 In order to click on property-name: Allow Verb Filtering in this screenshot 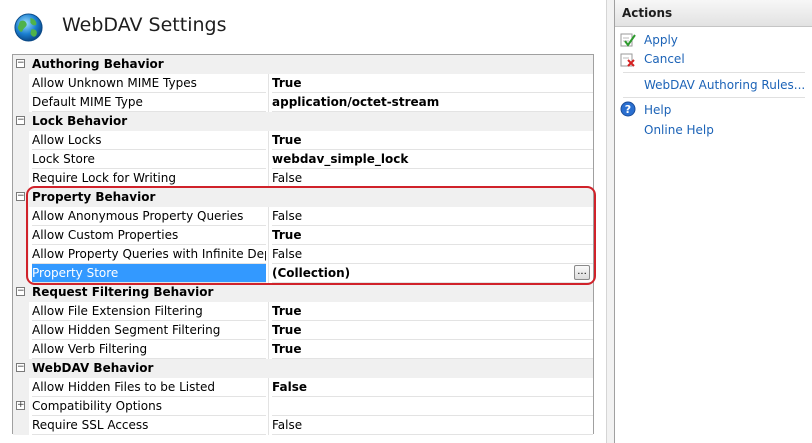, I will do `click(149, 349)`.